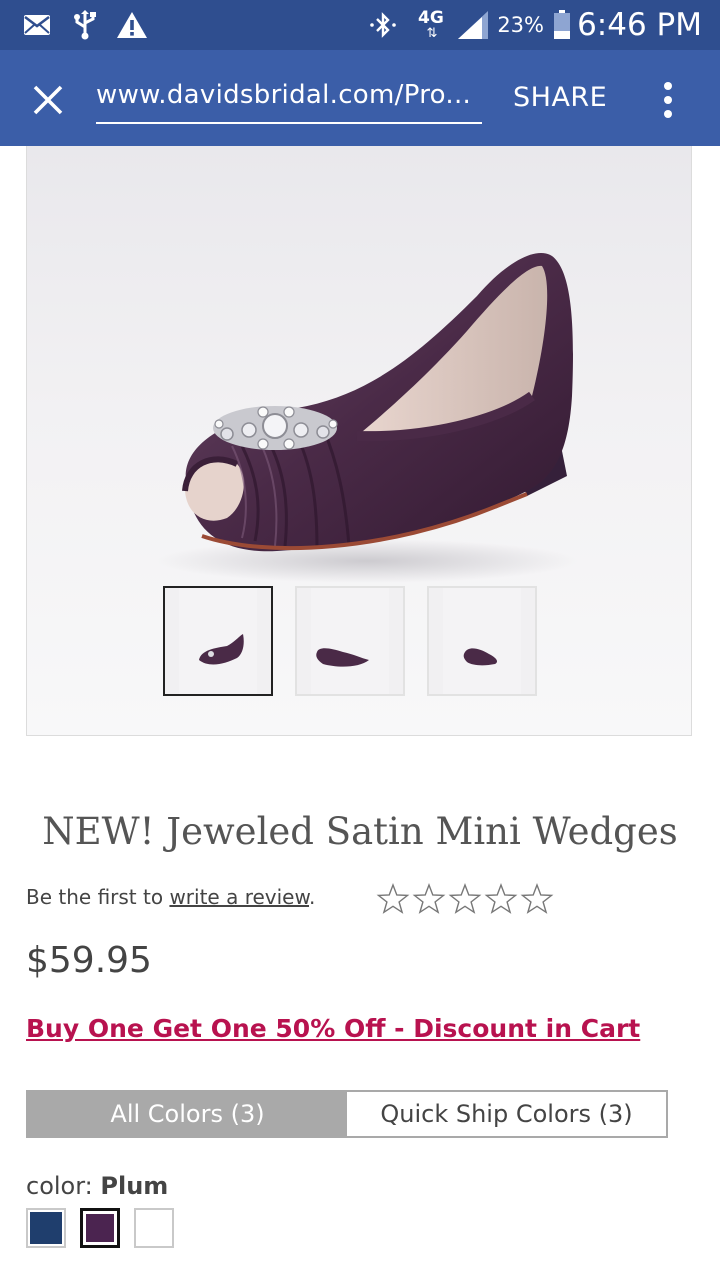  What do you see at coordinates (560, 97) in the screenshot?
I see `share-button: SHARE` at bounding box center [560, 97].